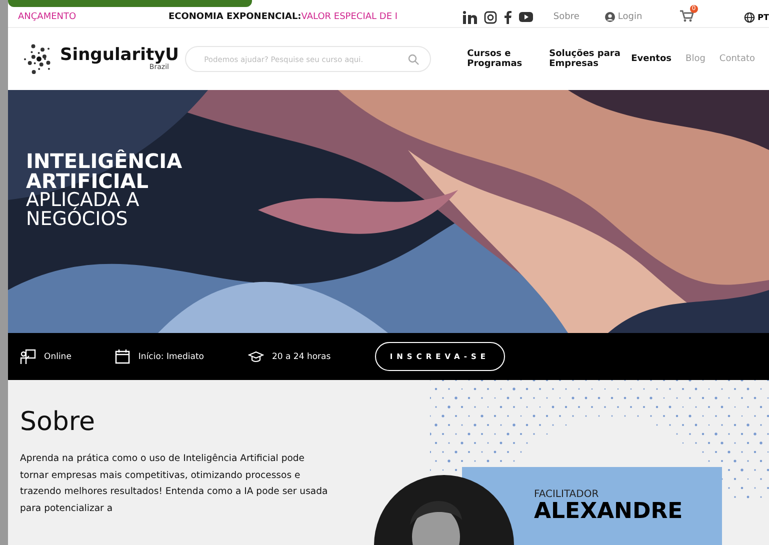 The height and width of the screenshot is (545, 769). What do you see at coordinates (756, 17) in the screenshot?
I see `language-selector: PT` at bounding box center [756, 17].